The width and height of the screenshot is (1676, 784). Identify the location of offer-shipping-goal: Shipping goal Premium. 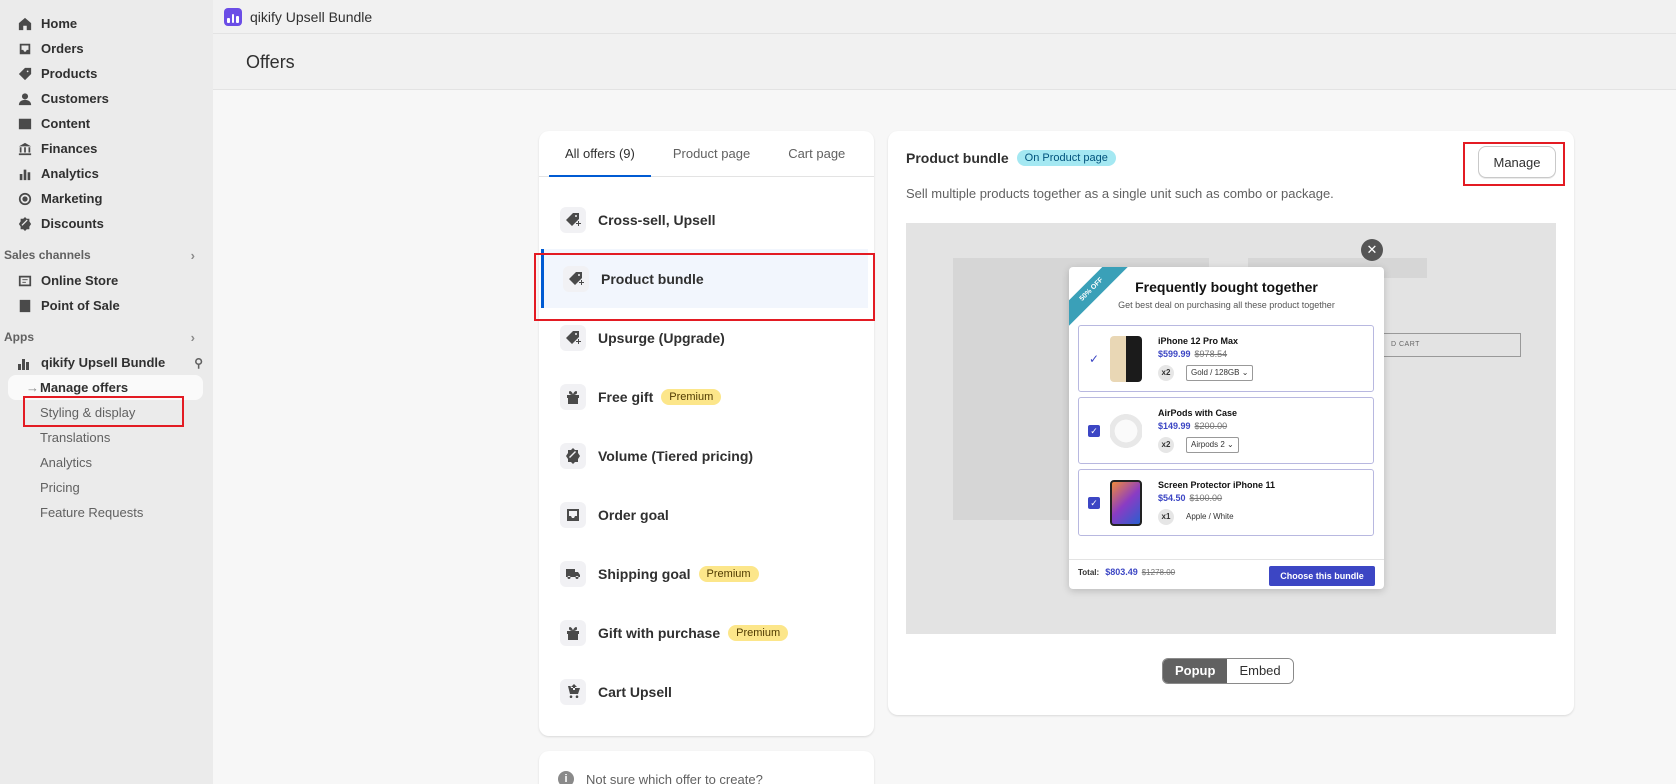
(706, 573).